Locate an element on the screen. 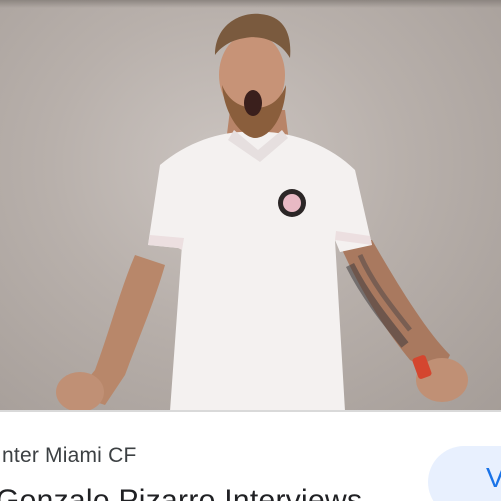 Image resolution: width=501 pixels, height=501 pixels. source-name: Inter Miami CF is located at coordinates (68, 456).